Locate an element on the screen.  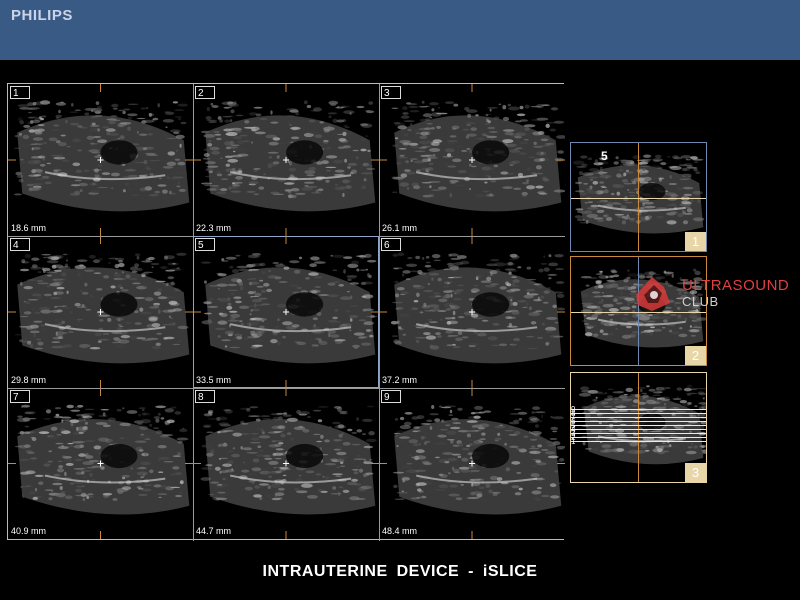
slice-number: 6 is located at coordinates (391, 244).